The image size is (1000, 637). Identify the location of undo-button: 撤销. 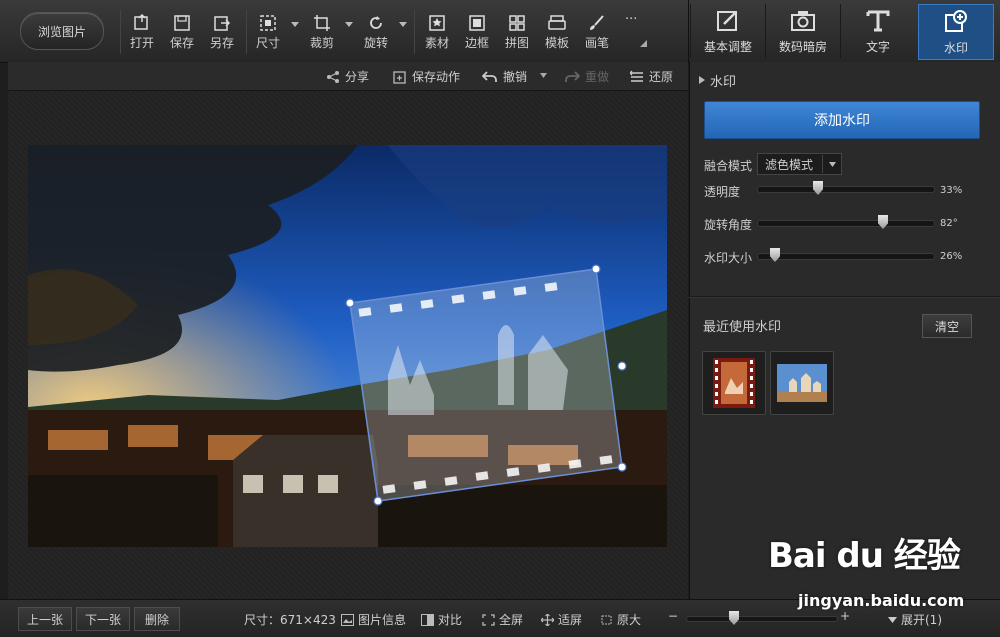
(504, 76).